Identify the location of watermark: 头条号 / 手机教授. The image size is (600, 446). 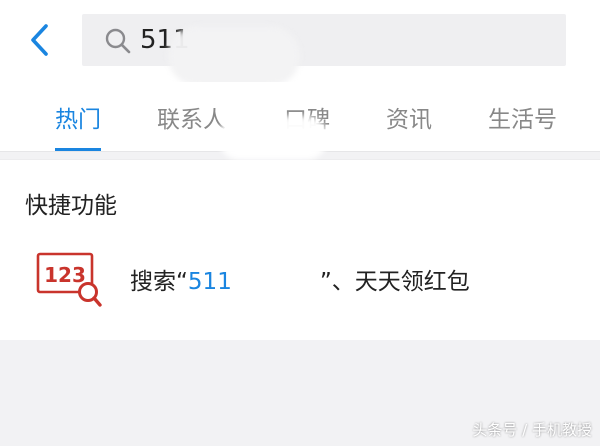
(532, 430).